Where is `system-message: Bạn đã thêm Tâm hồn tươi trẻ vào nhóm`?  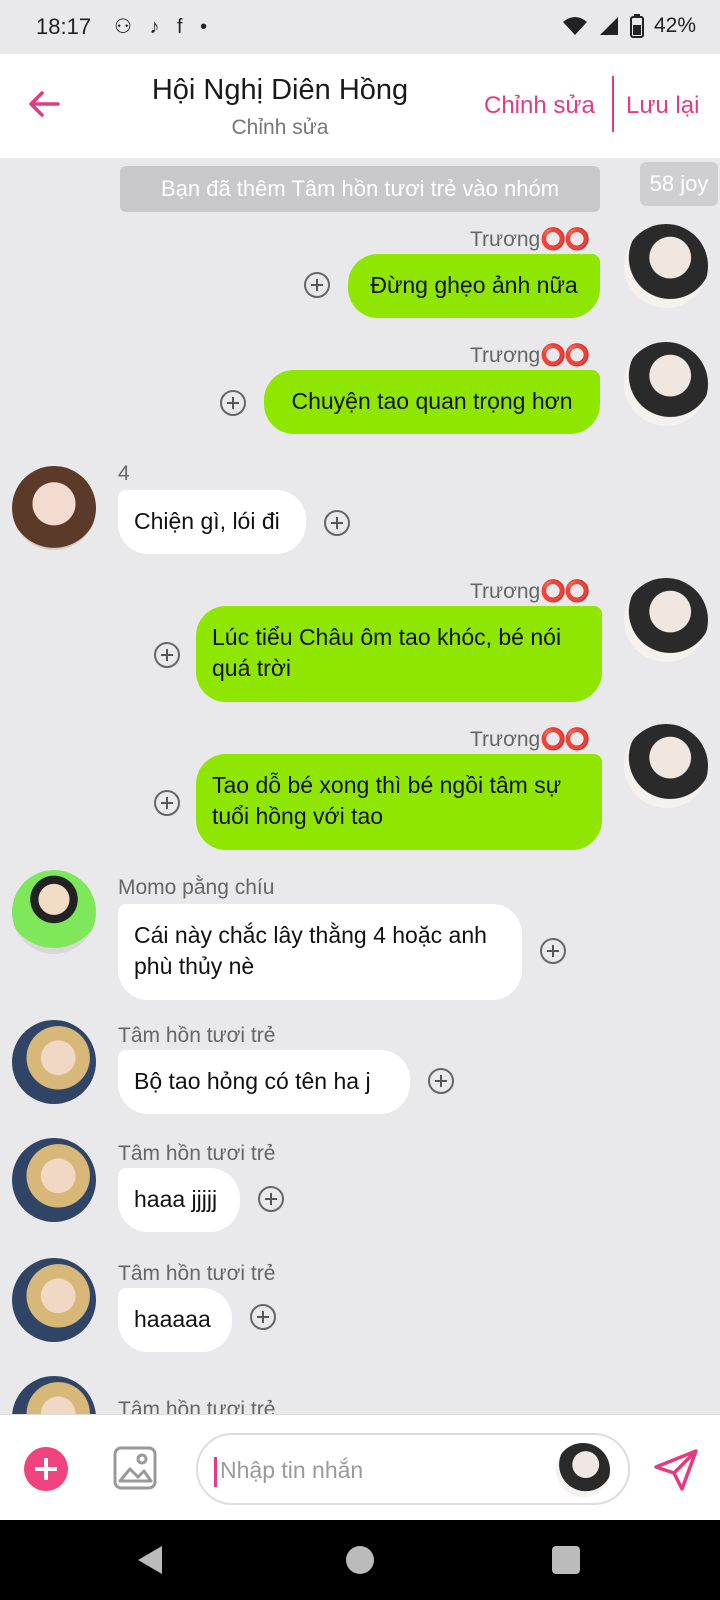 system-message: Bạn đã thêm Tâm hồn tươi trẻ vào nhóm is located at coordinates (360, 189).